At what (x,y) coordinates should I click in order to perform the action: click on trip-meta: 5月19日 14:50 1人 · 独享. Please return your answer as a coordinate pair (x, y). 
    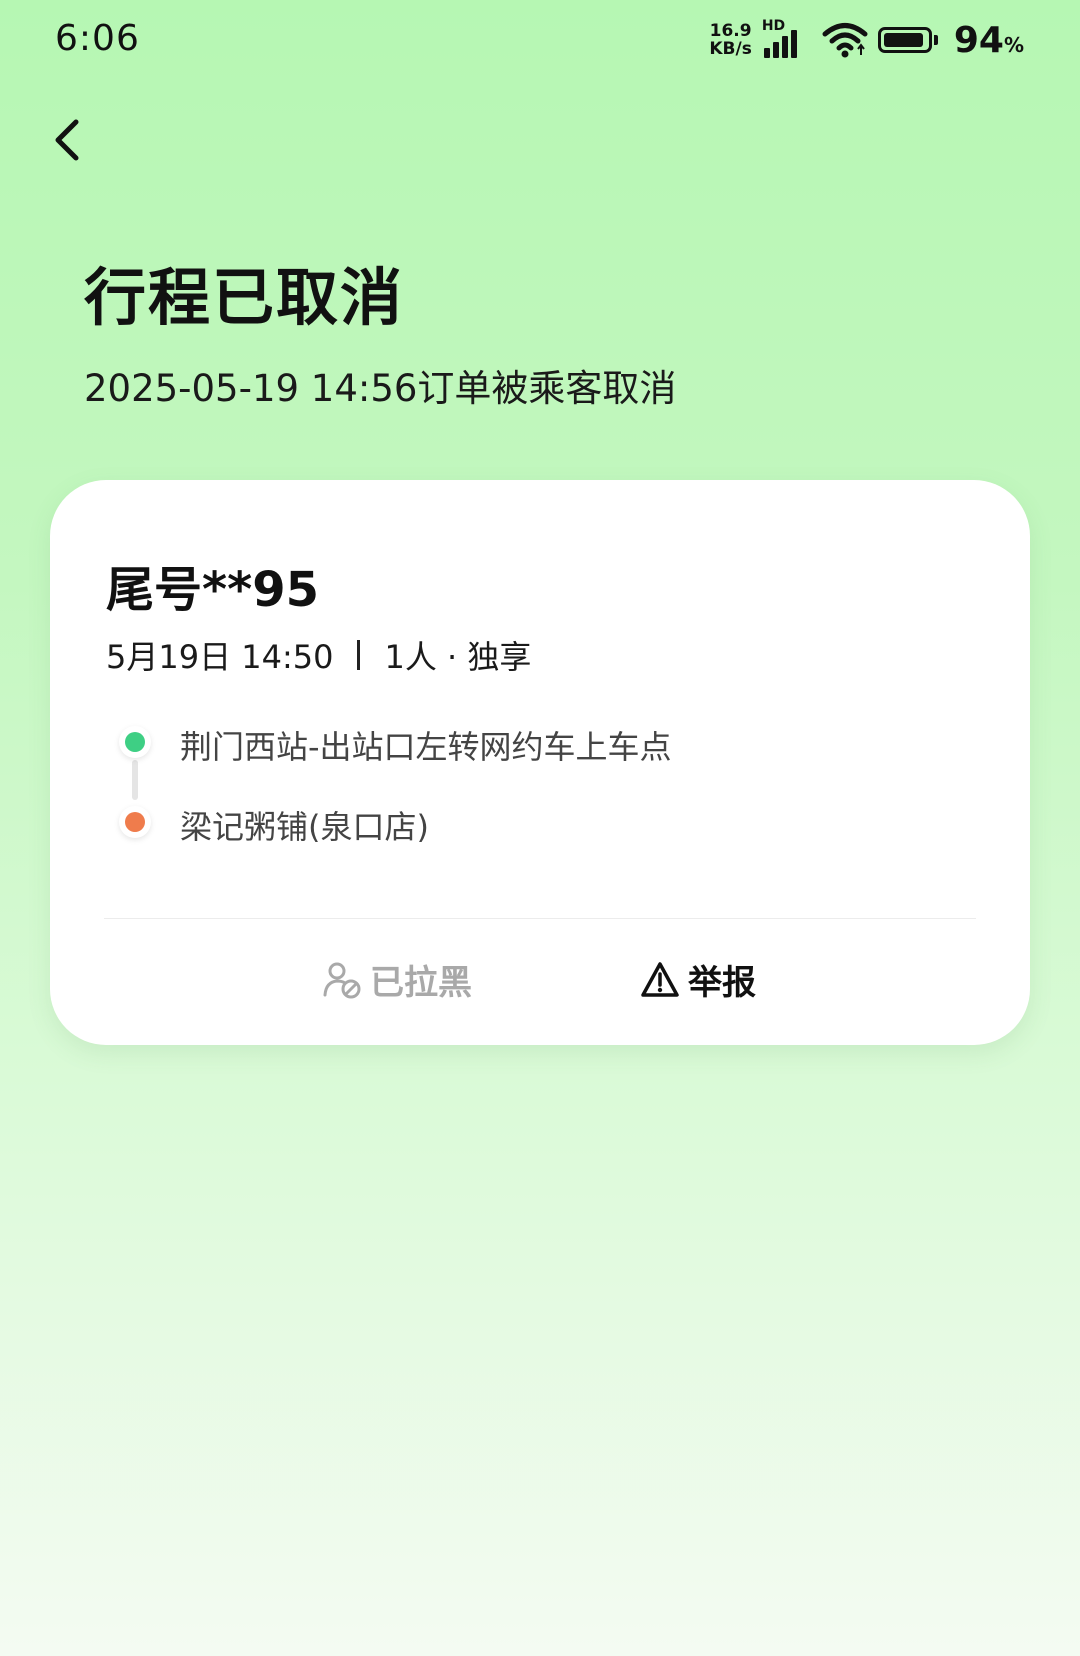
    Looking at the image, I should click on (318, 655).